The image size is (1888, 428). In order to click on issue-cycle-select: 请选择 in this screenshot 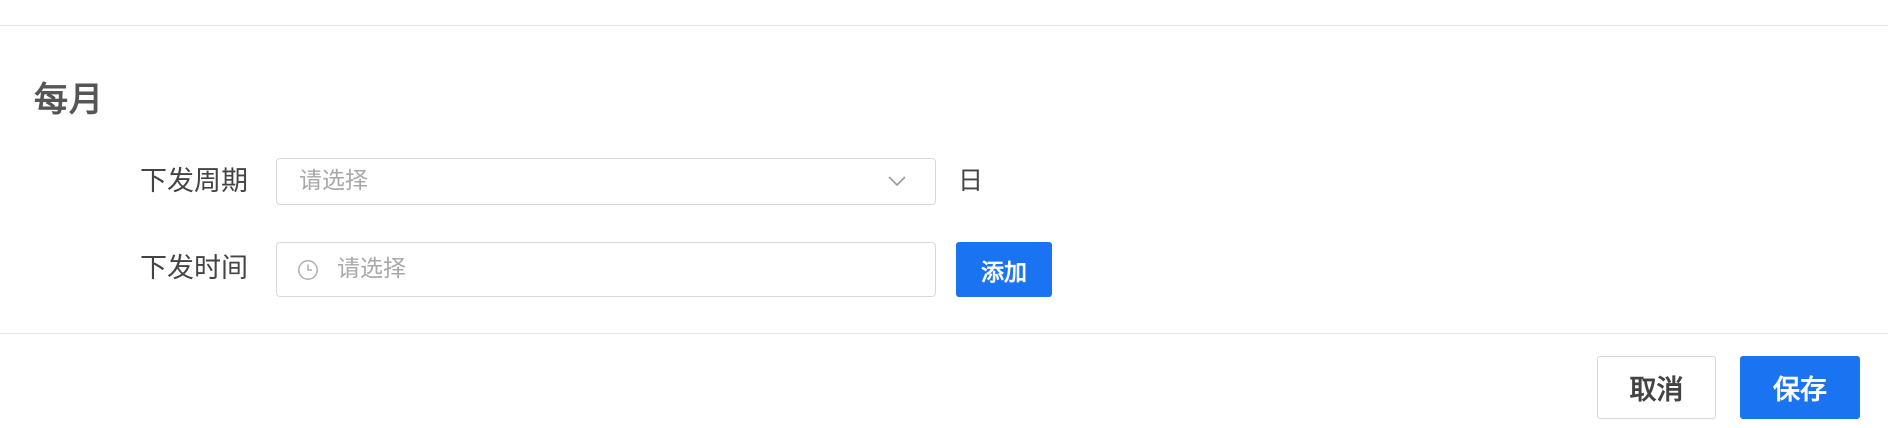, I will do `click(606, 181)`.